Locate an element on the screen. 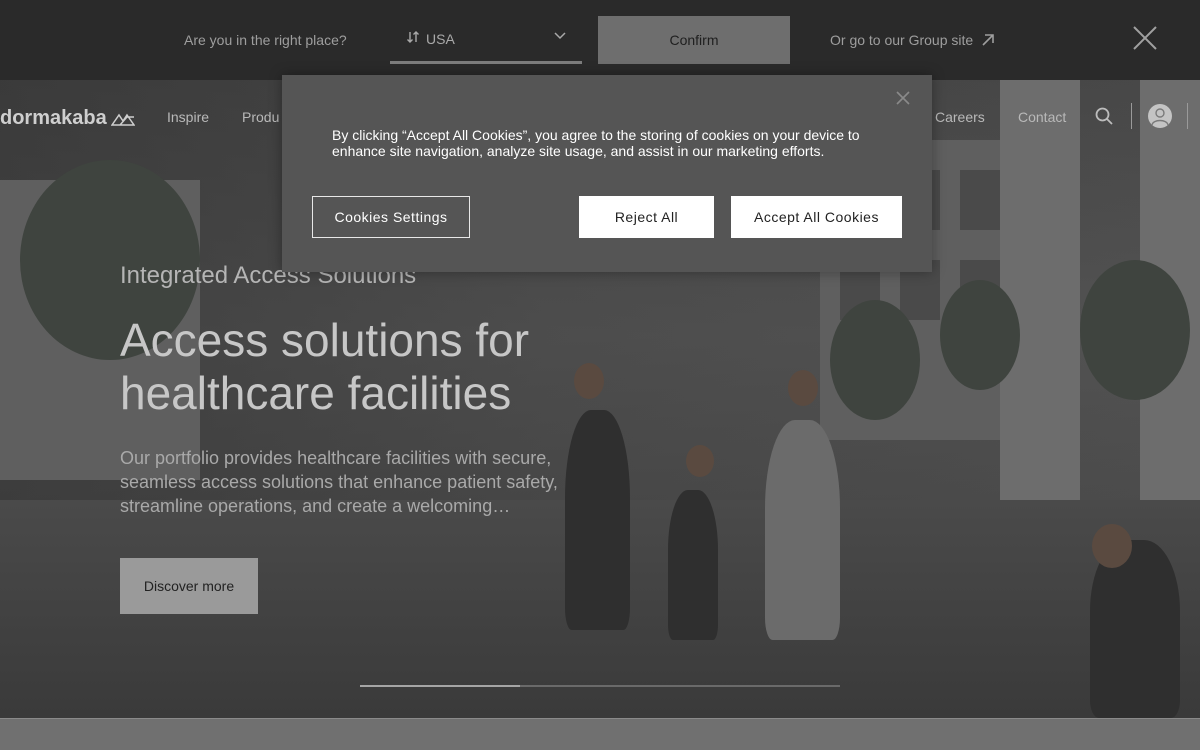 The width and height of the screenshot is (1200, 750). carousel-progress is located at coordinates (600, 686).